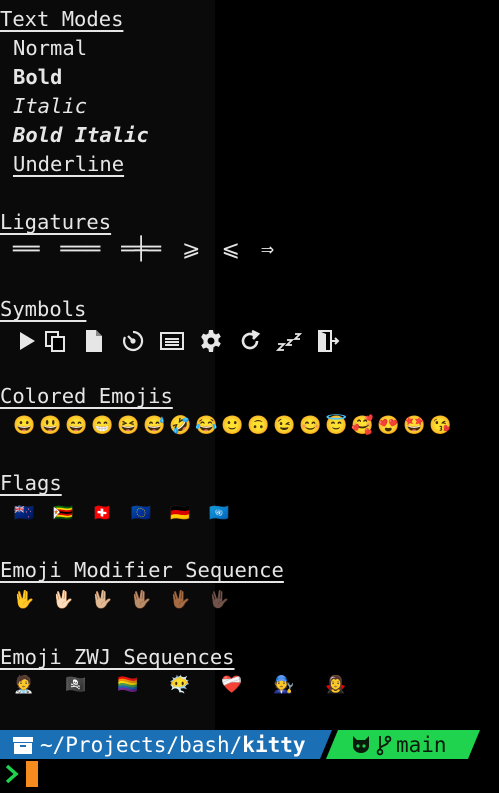 The height and width of the screenshot is (793, 499). I want to click on text-bold: Bold, so click(38, 77).